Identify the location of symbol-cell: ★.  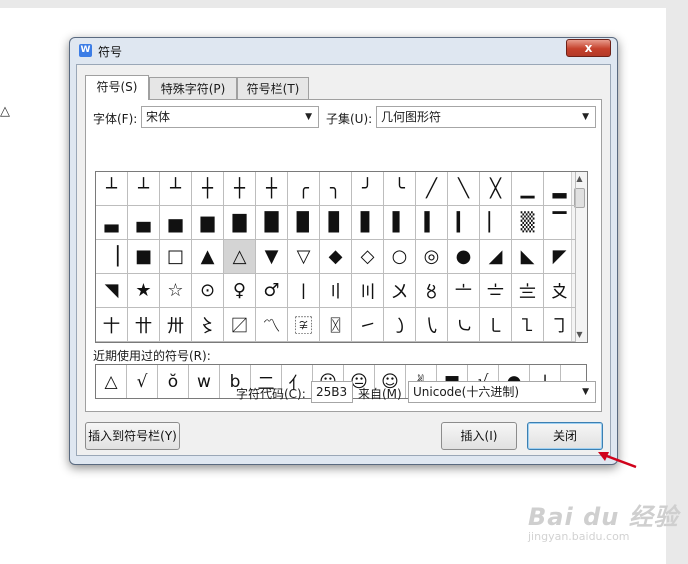
(144, 291).